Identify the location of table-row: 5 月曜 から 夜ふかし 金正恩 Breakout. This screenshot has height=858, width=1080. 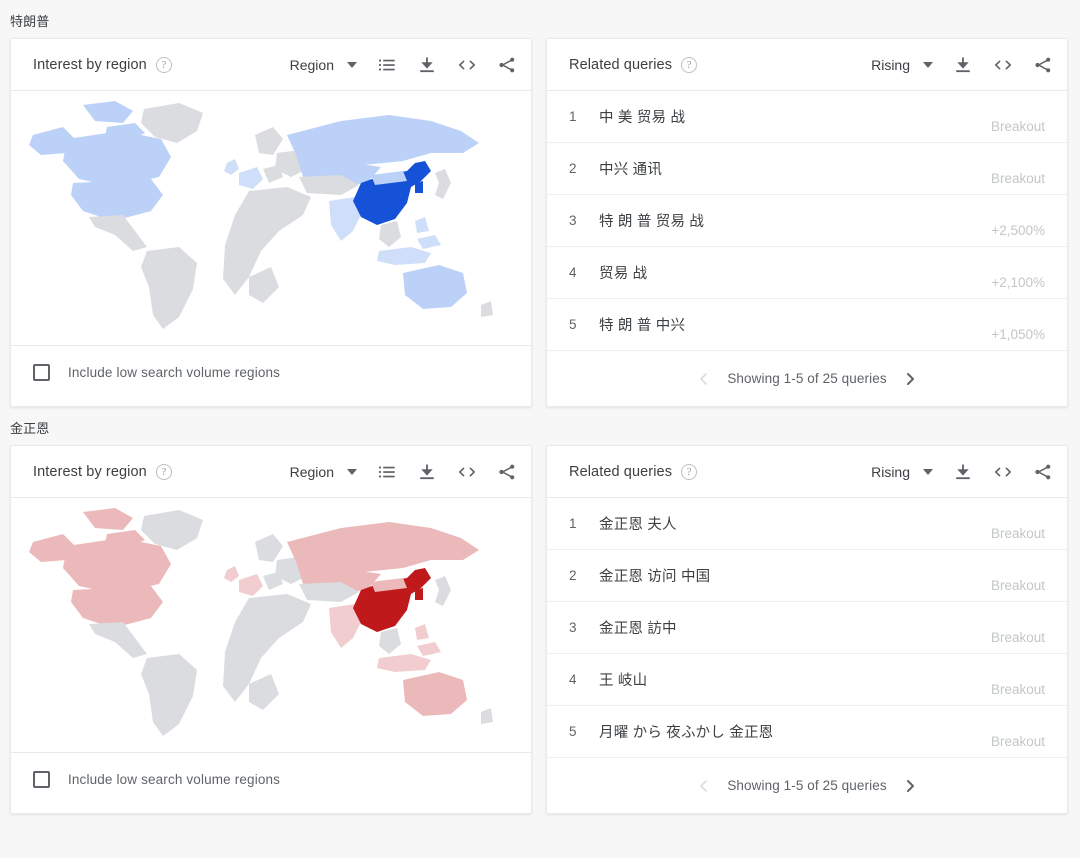
(807, 732).